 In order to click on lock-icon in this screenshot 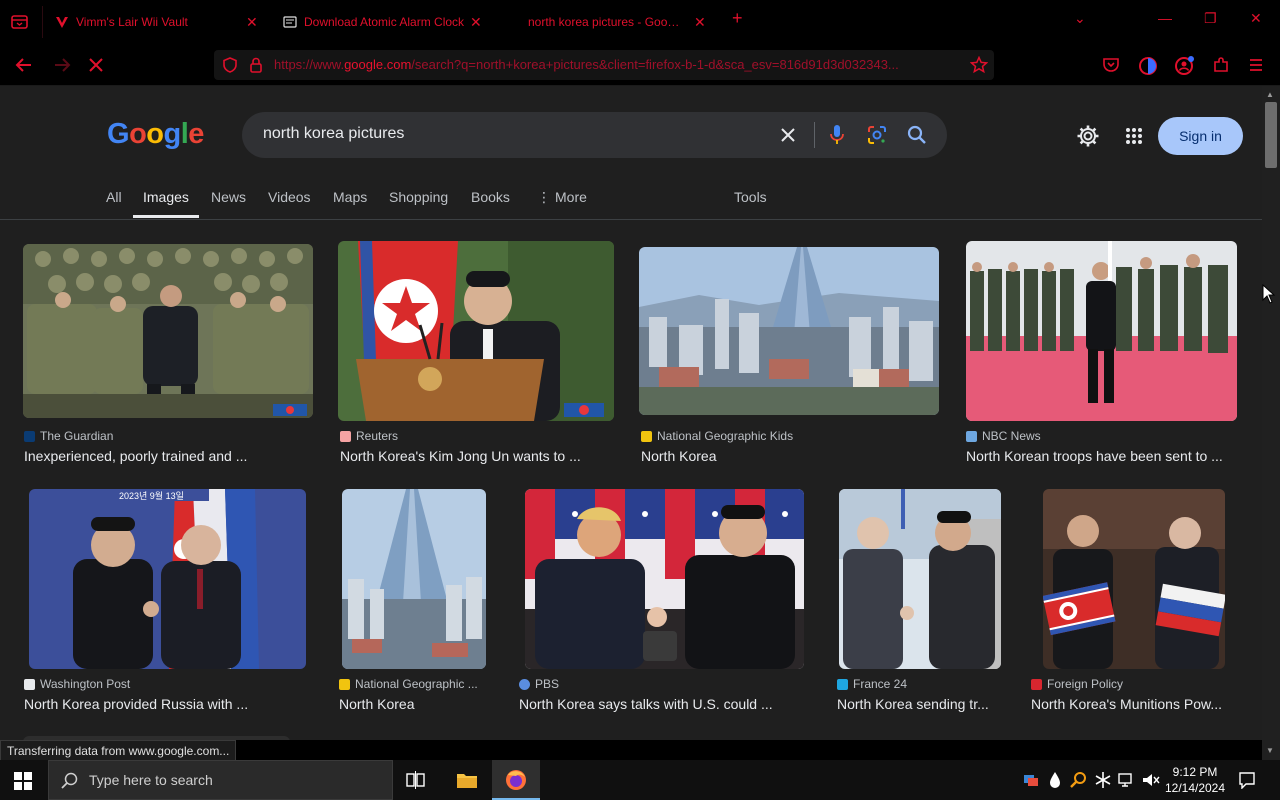, I will do `click(256, 65)`.